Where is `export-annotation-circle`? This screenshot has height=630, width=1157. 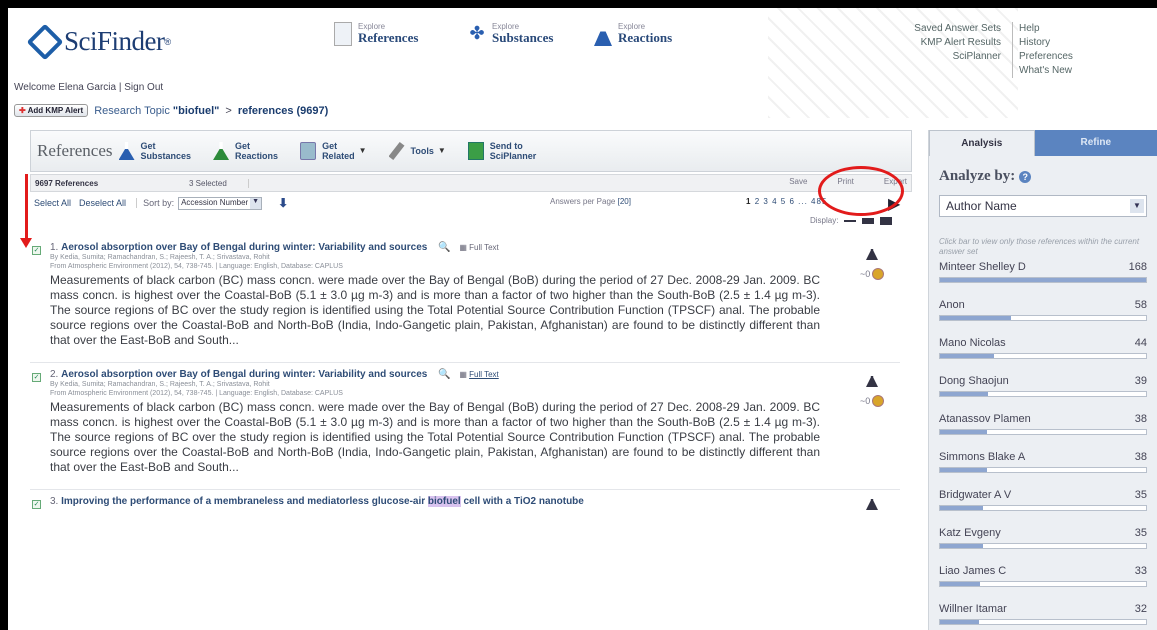
export-annotation-circle is located at coordinates (861, 191).